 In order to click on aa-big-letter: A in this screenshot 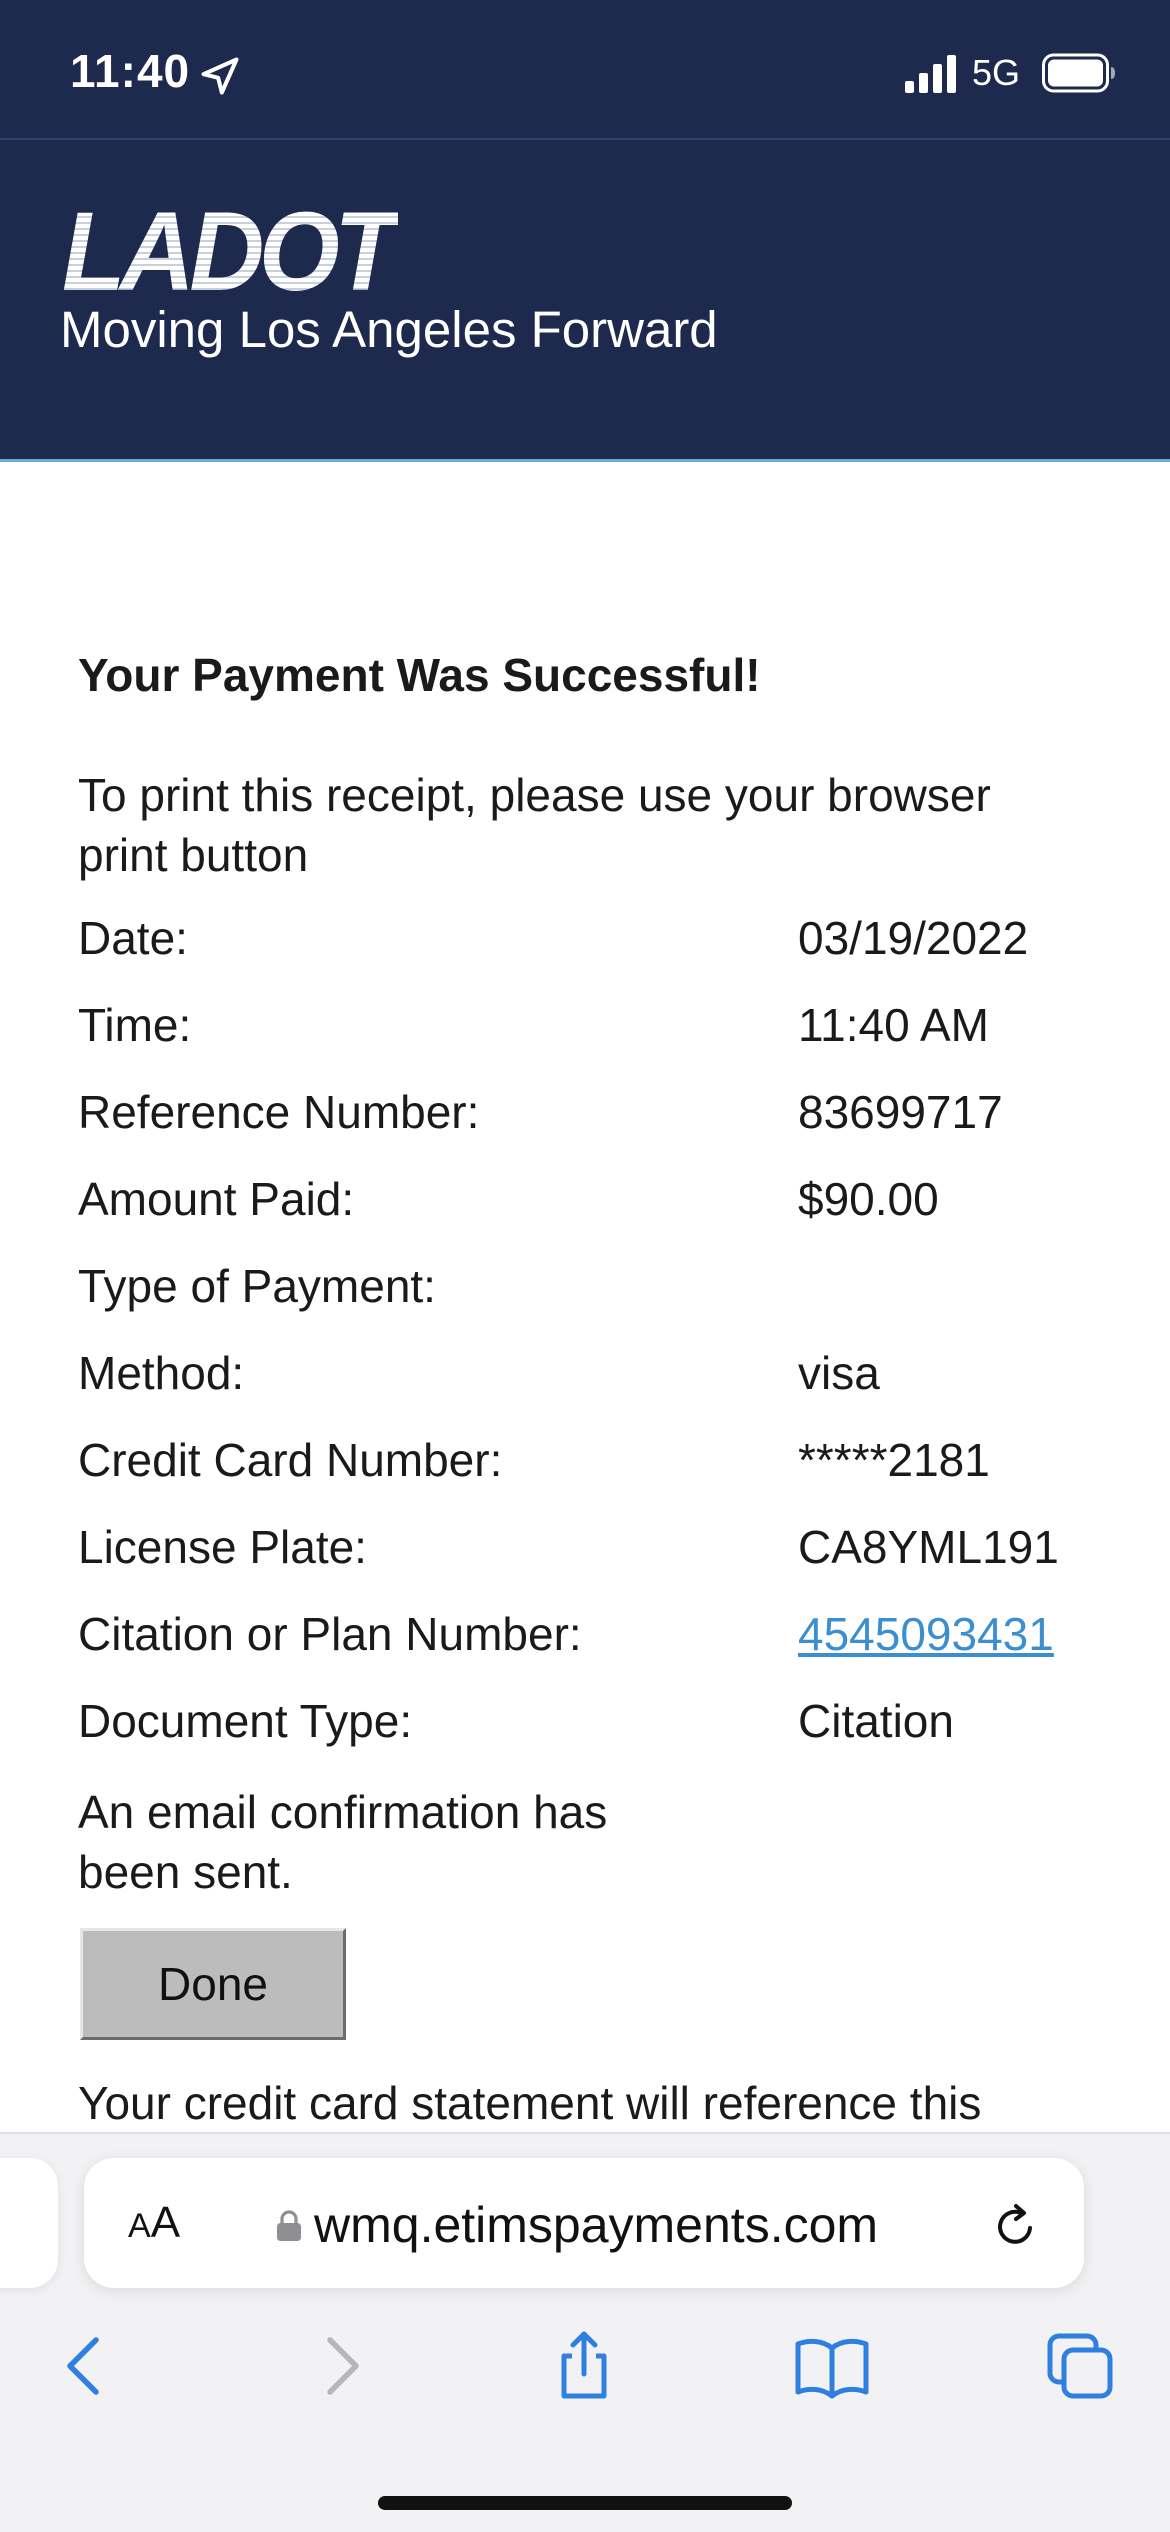, I will do `click(165, 2222)`.